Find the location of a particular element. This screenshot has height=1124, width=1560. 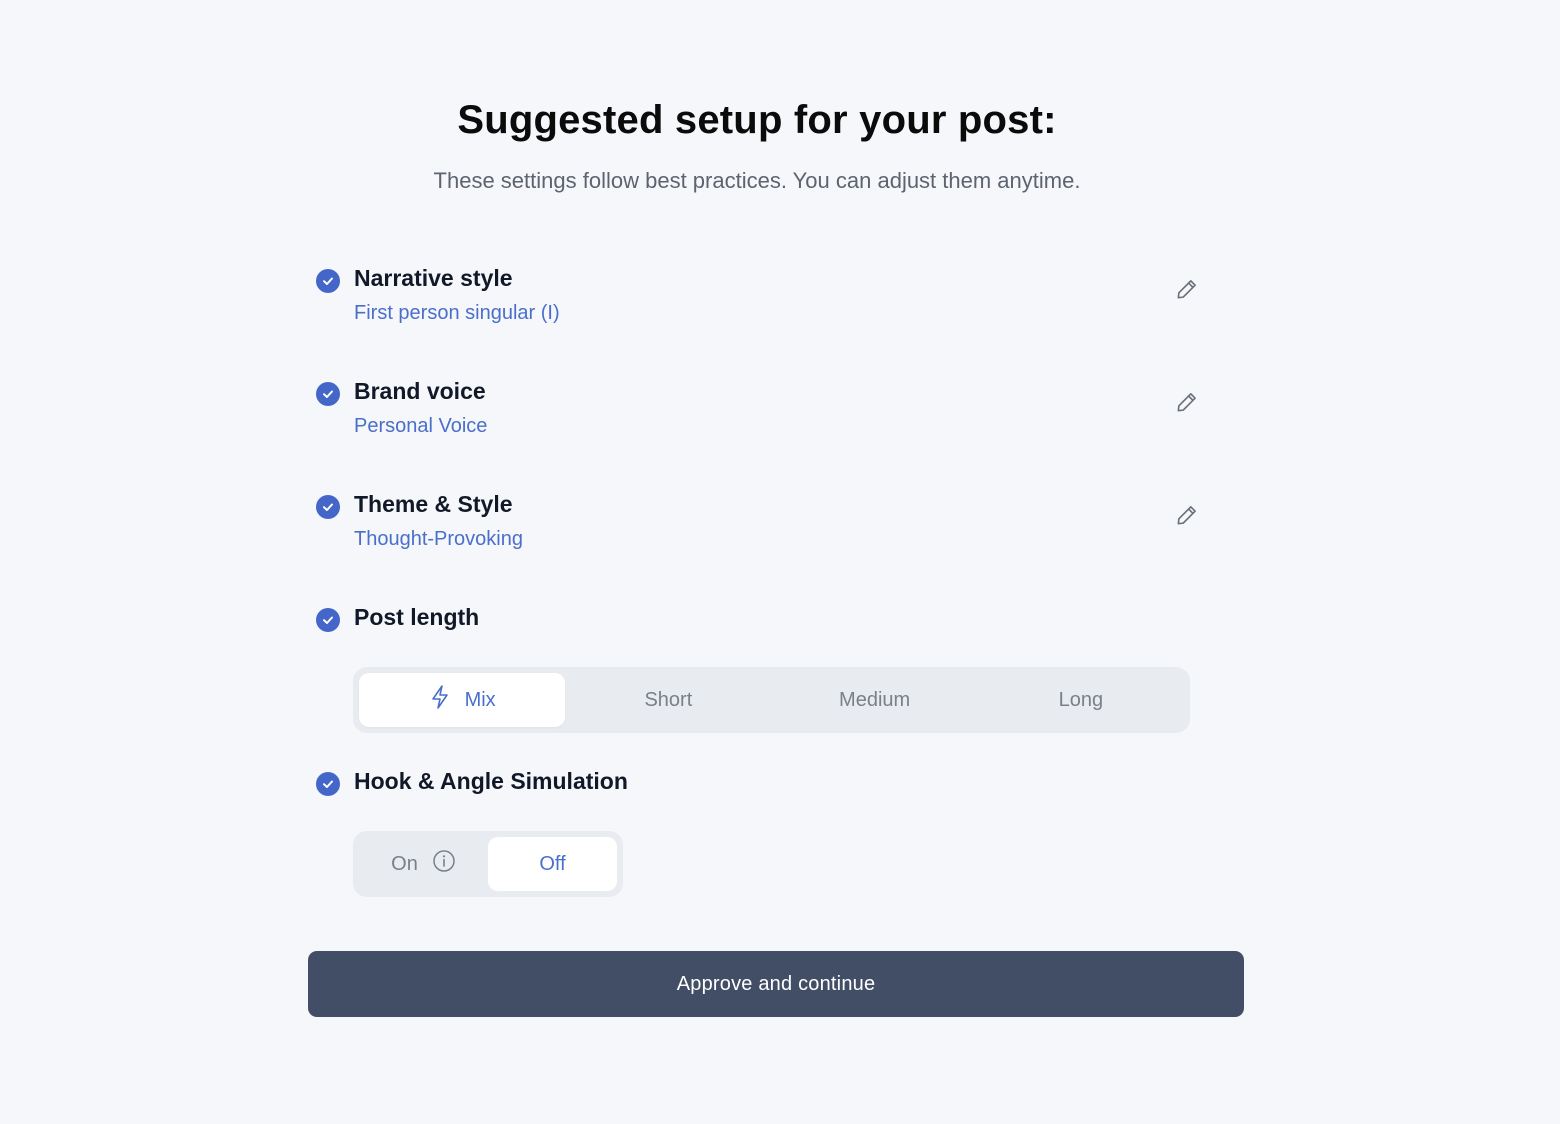

page-title: Suggested setup for your post: is located at coordinates (757, 120).